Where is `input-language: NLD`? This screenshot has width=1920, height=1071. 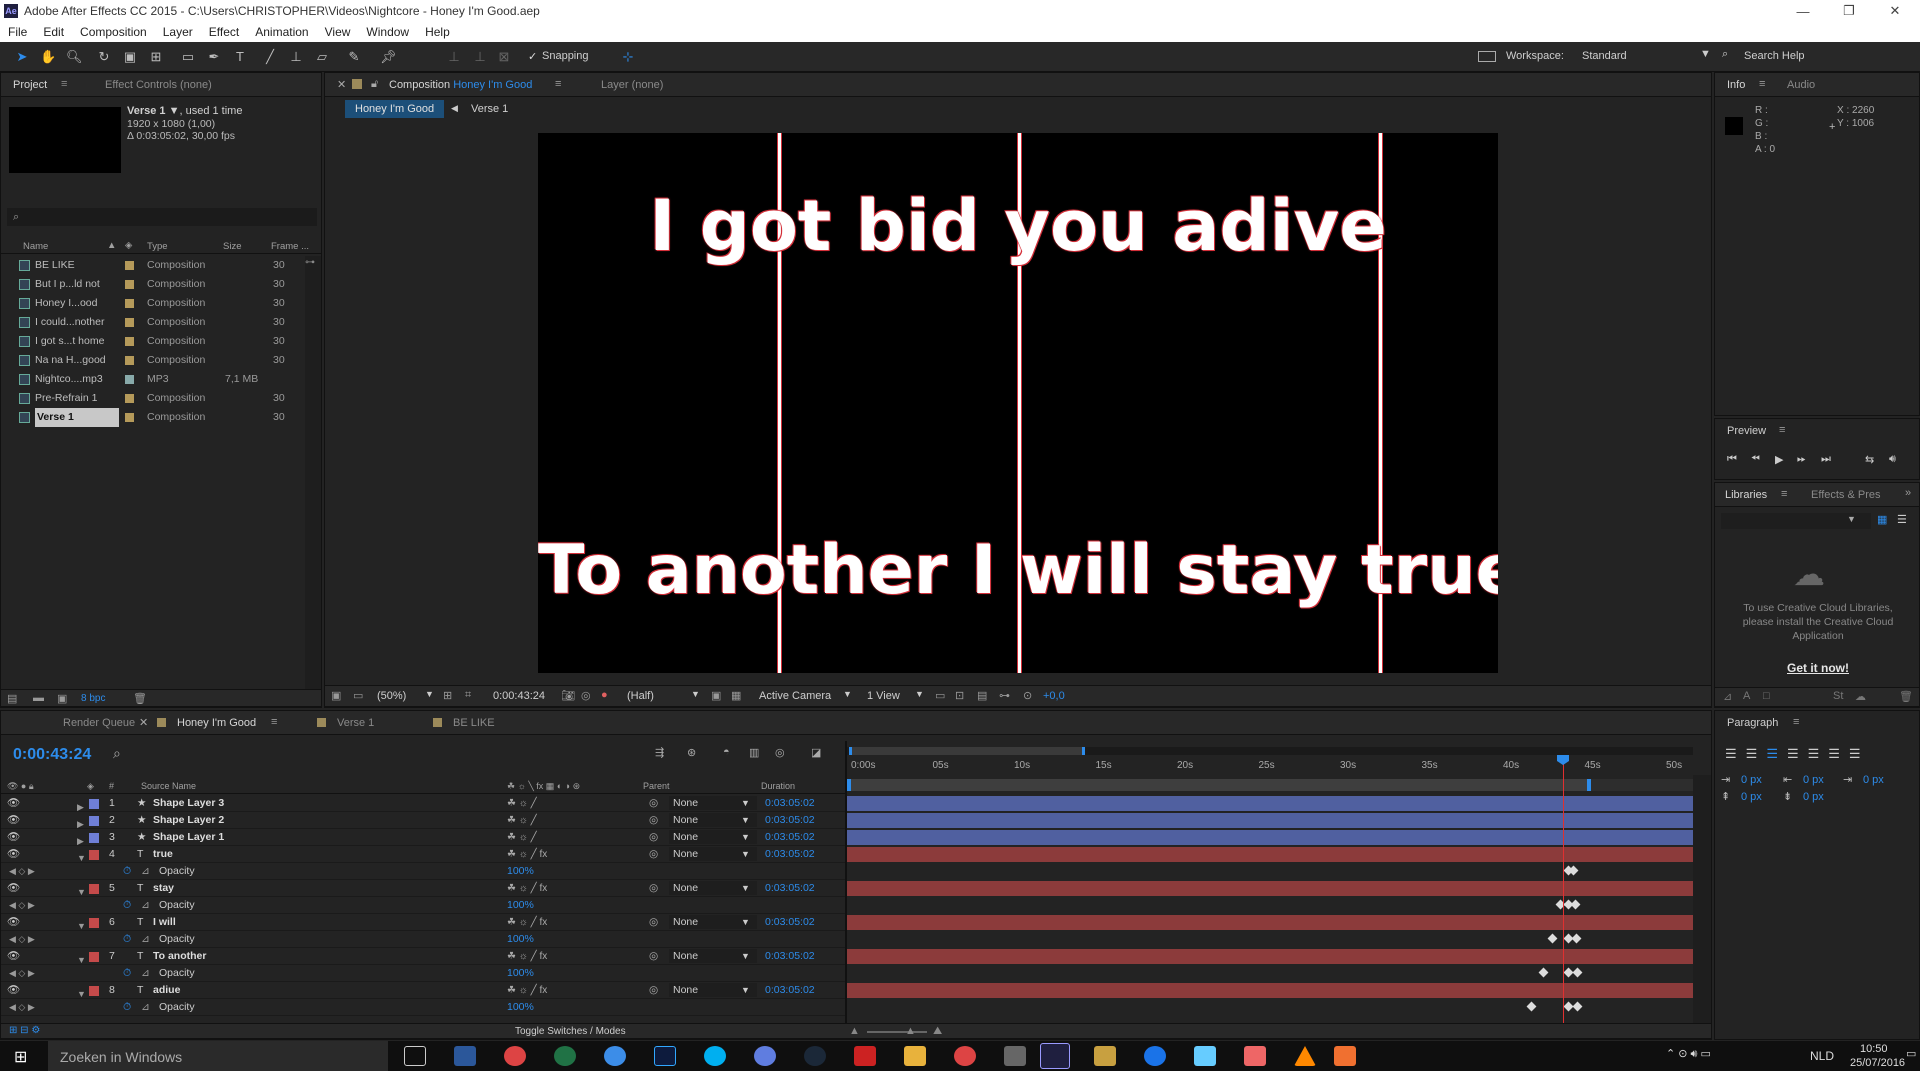
input-language: NLD is located at coordinates (1822, 1056).